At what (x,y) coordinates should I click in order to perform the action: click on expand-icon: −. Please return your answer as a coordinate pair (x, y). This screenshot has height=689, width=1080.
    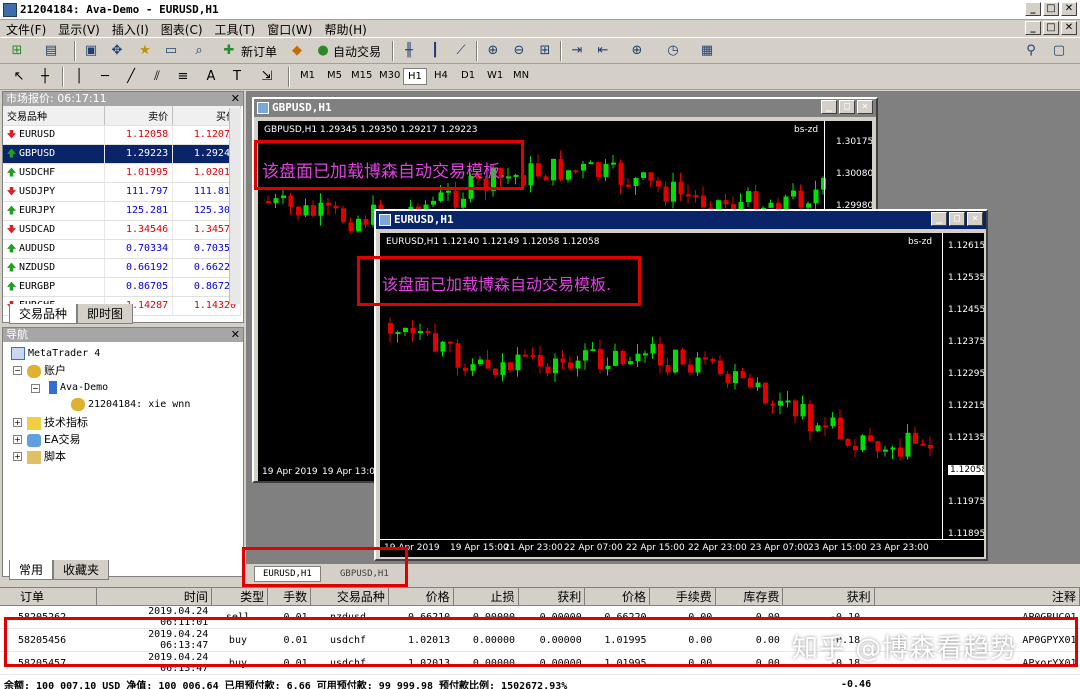
    Looking at the image, I should click on (35, 388).